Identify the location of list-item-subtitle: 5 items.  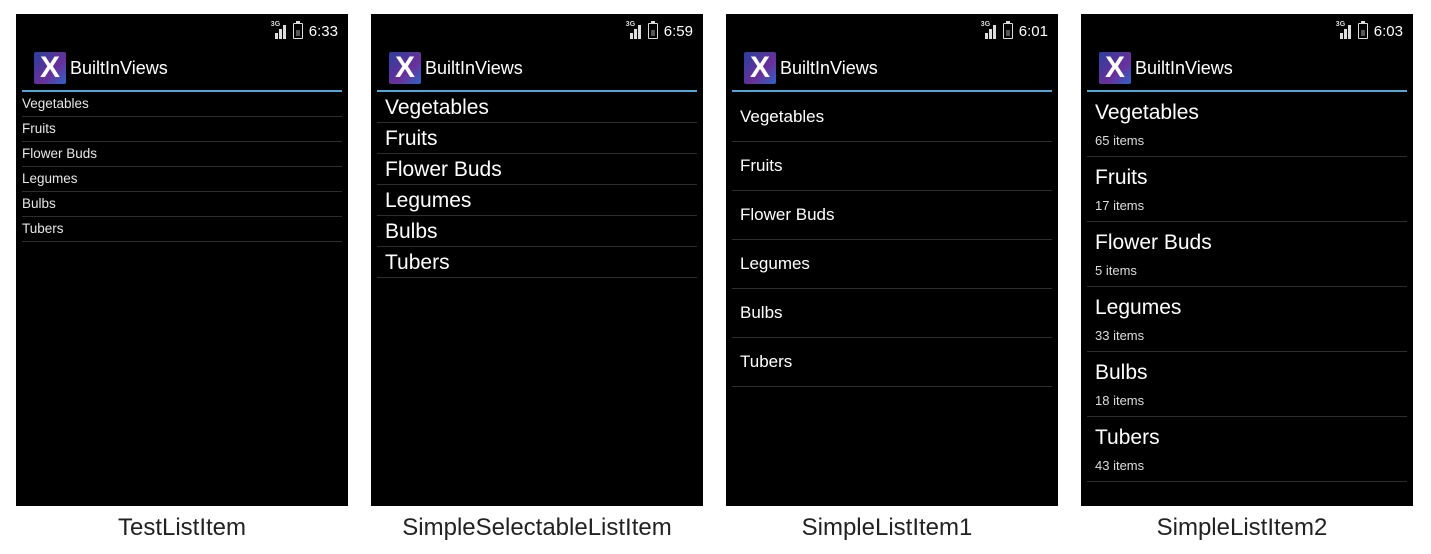
(1116, 270).